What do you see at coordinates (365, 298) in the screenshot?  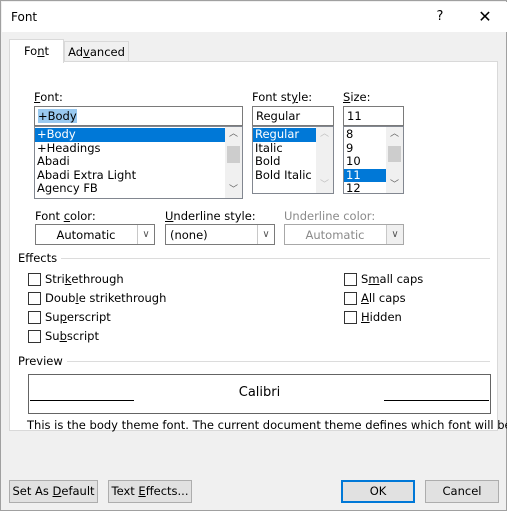 I see `checkbox-label-b: A` at bounding box center [365, 298].